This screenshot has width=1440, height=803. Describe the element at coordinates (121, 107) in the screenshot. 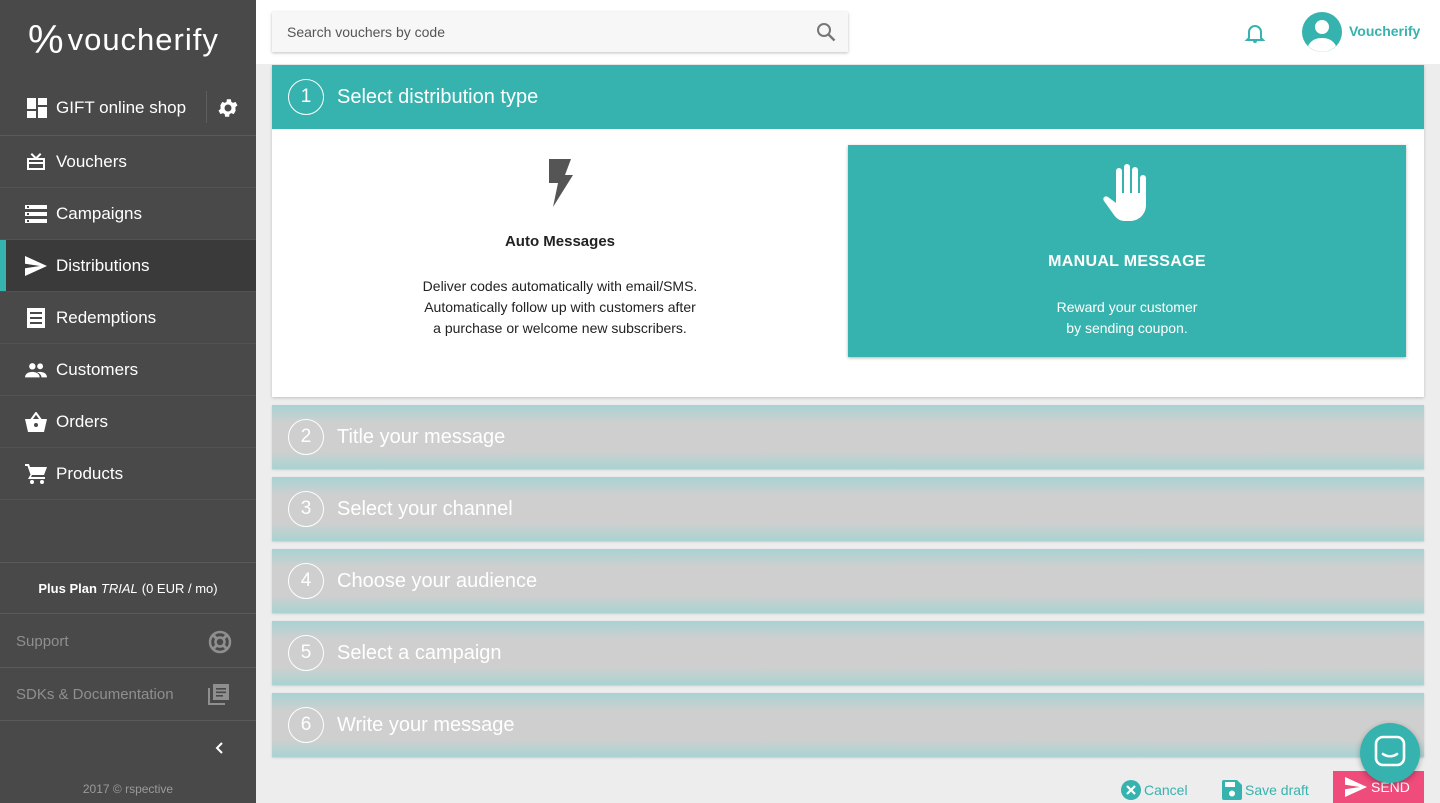

I see `shop-label: GIFT online shop` at that location.